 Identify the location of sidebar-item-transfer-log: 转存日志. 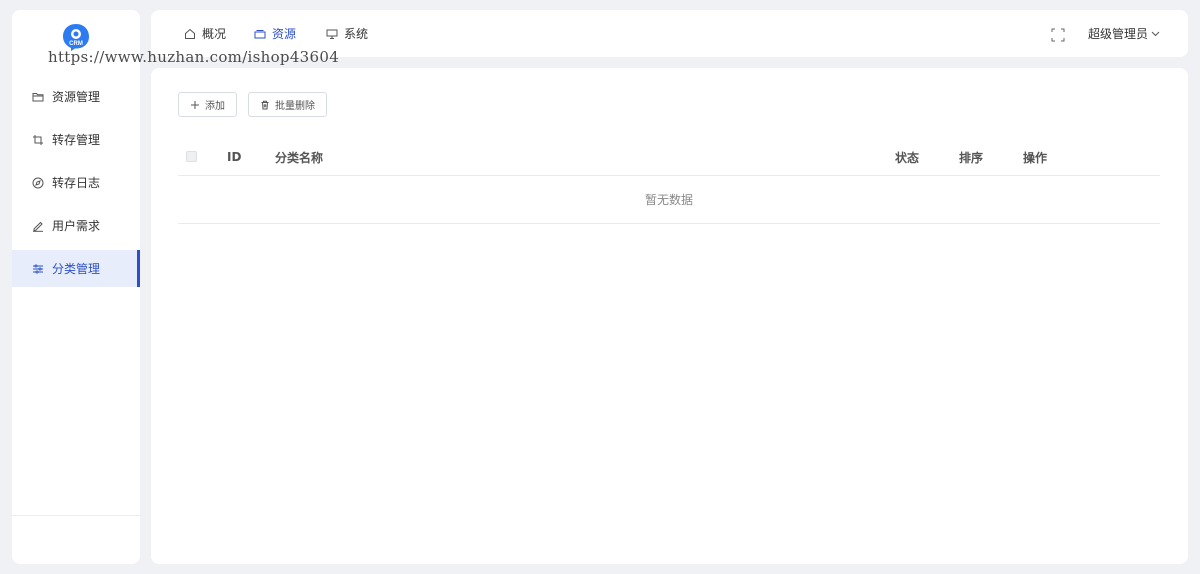
(76, 182).